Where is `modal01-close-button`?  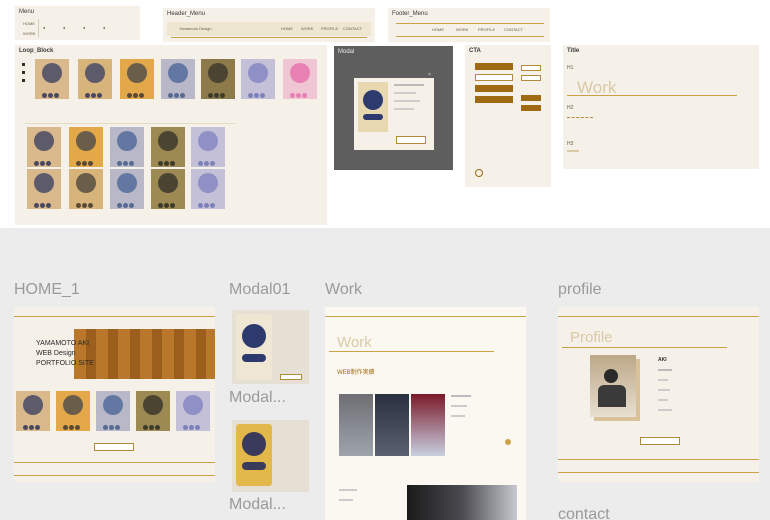
modal01-close-button is located at coordinates (291, 377).